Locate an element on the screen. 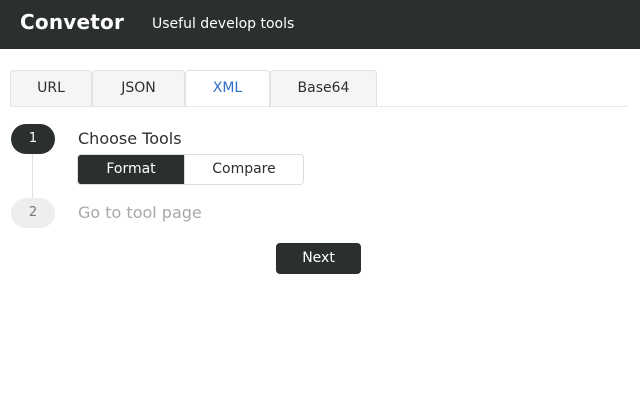  tab-xml: XML is located at coordinates (227, 88).